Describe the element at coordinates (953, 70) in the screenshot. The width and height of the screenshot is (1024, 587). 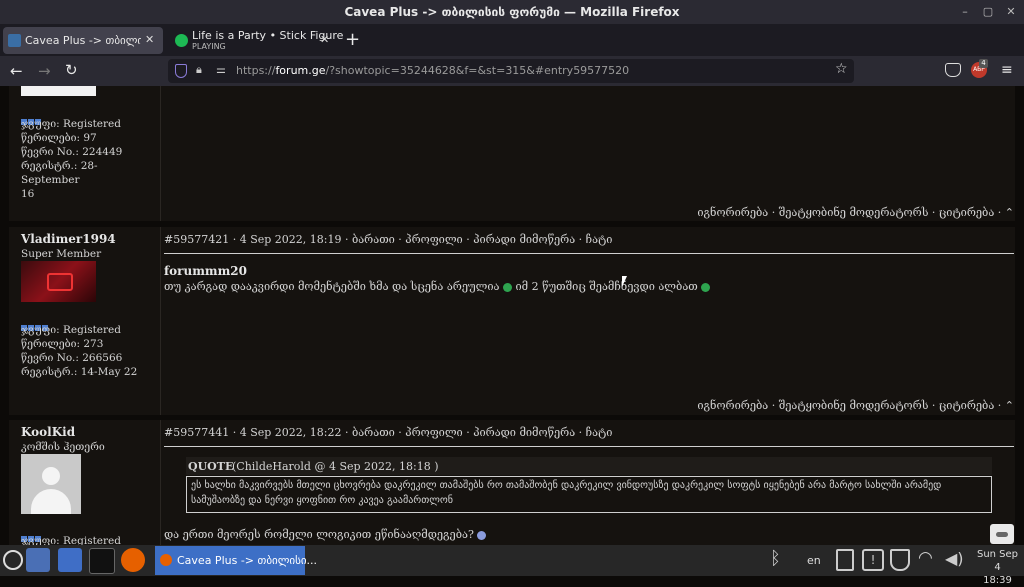
I see `pocket-icon` at that location.